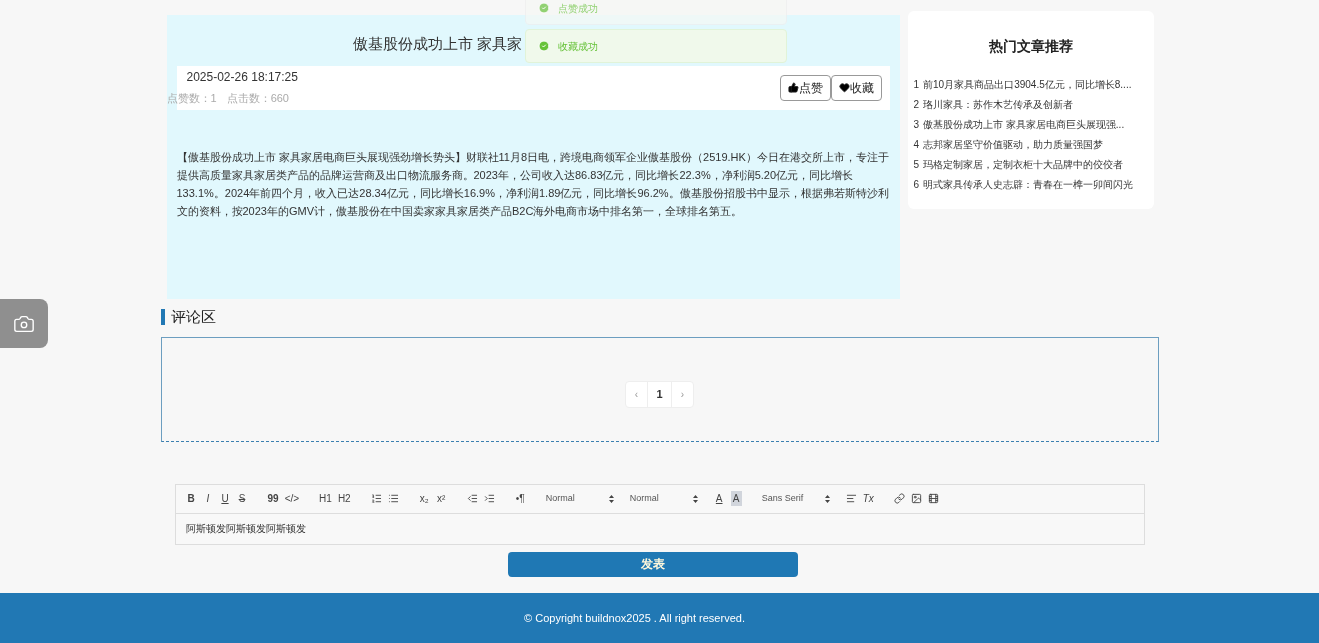 The height and width of the screenshot is (643, 1319). I want to click on link-icon, so click(899, 498).